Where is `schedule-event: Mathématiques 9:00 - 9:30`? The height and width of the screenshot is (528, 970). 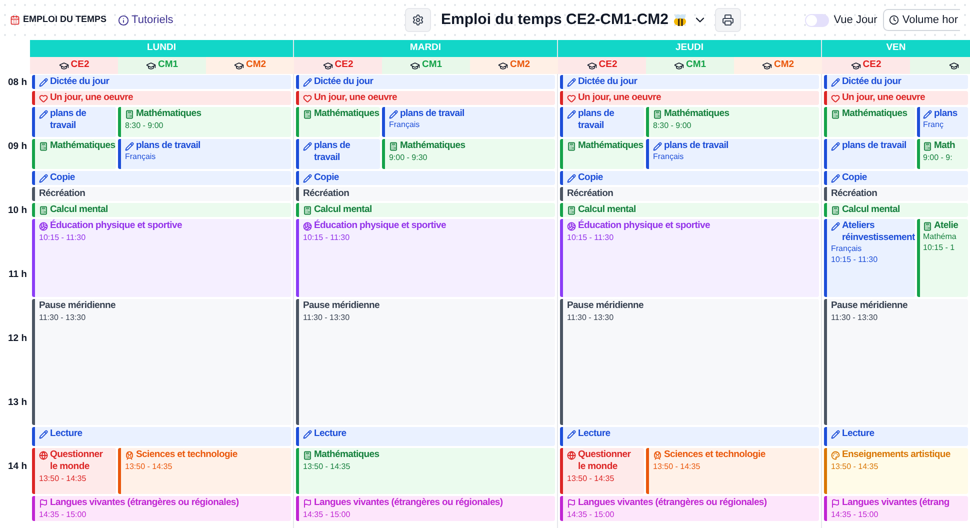
schedule-event: Mathématiques 9:00 - 9:30 is located at coordinates (468, 153).